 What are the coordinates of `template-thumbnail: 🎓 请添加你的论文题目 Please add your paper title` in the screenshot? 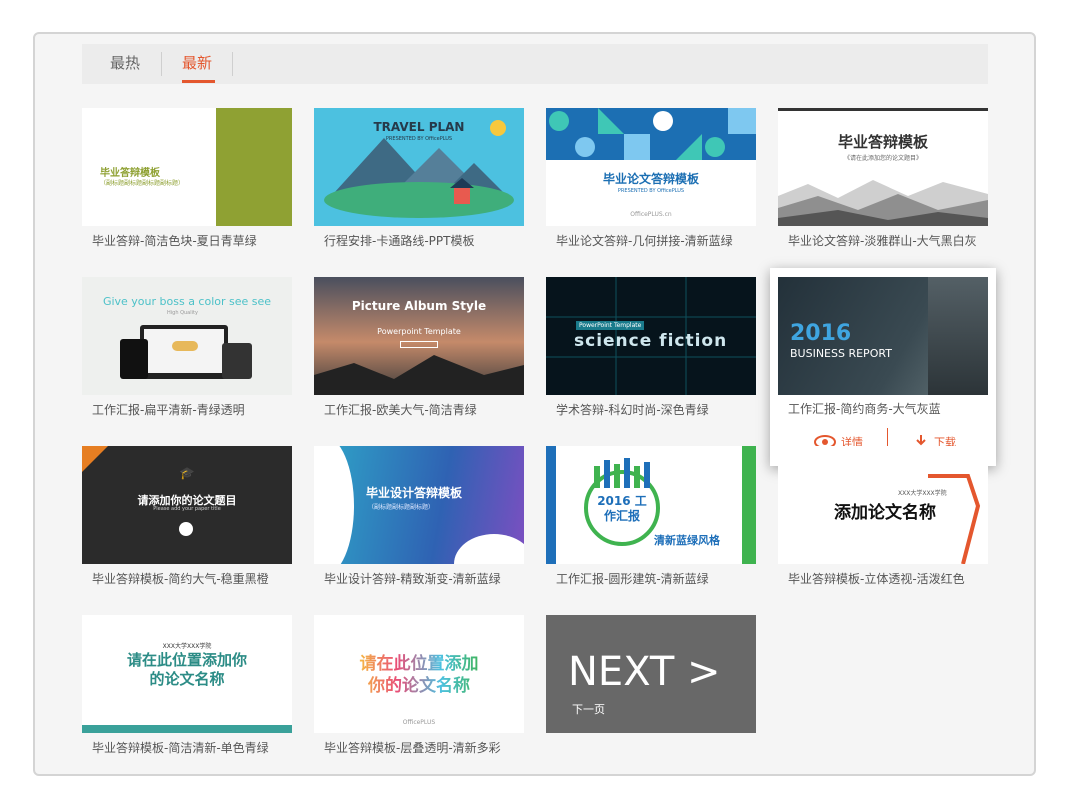 It's located at (187, 505).